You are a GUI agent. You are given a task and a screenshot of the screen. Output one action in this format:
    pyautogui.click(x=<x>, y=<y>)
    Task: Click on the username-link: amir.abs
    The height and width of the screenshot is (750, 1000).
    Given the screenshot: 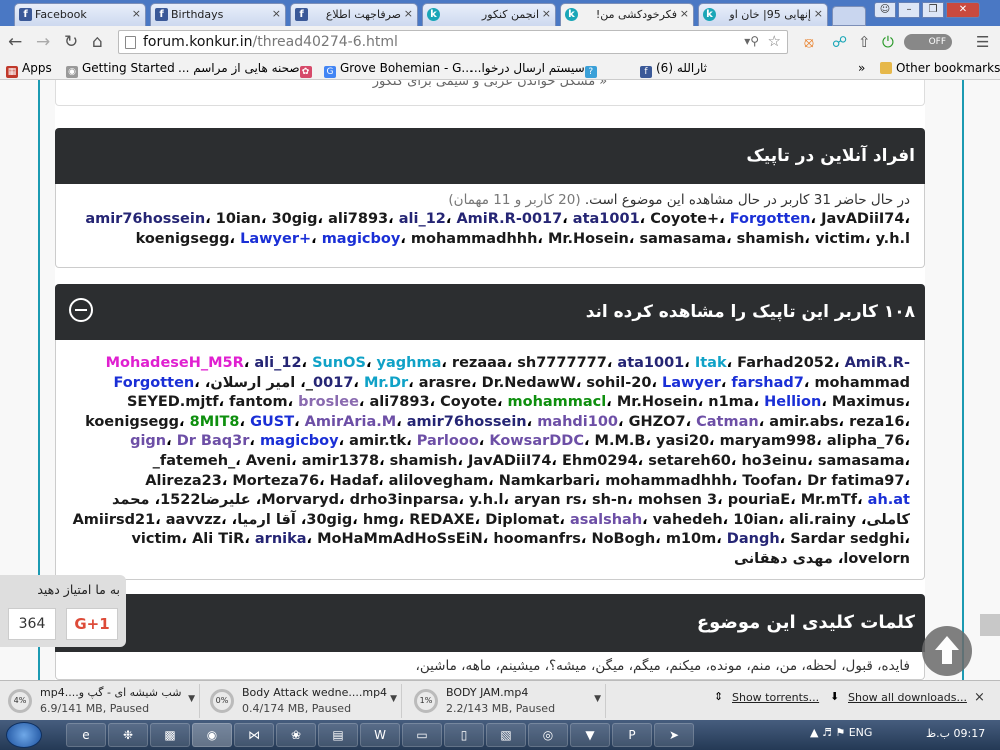 What is the action you would take?
    pyautogui.click(x=803, y=422)
    